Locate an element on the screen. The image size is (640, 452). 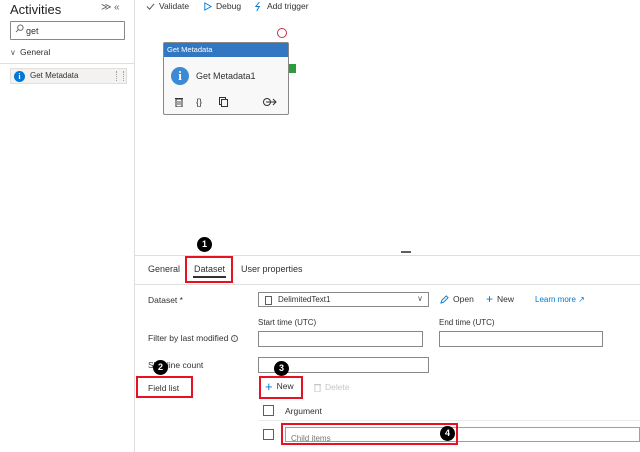
node-status-circle is located at coordinates (282, 33).